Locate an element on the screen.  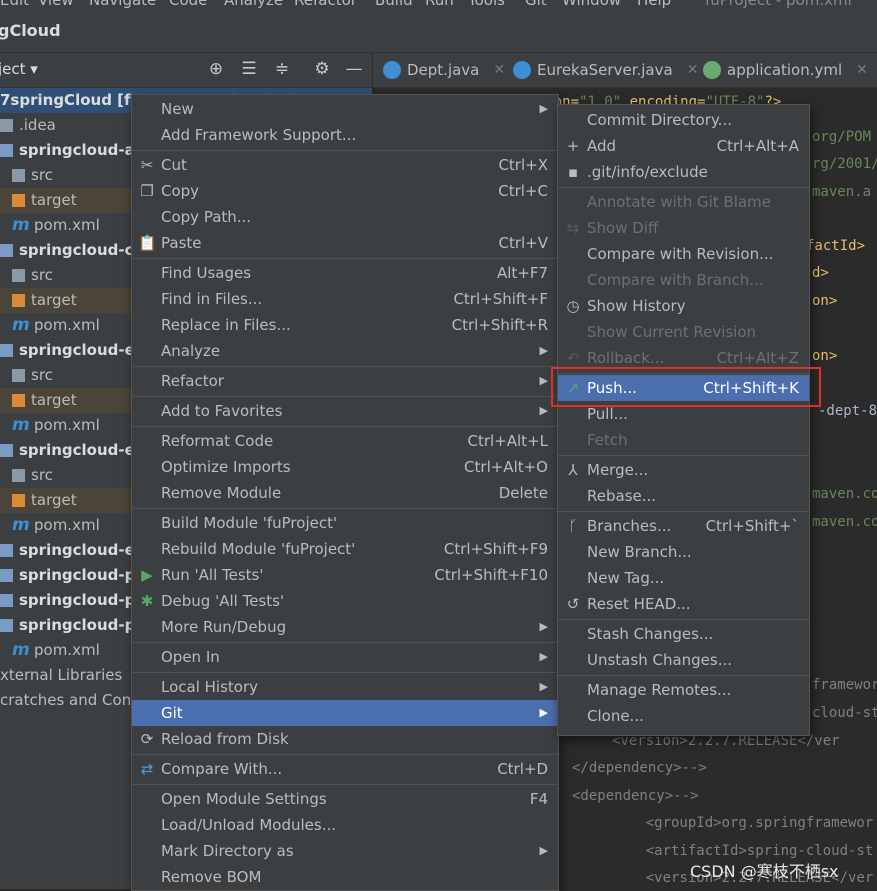
menubar-item: Run is located at coordinates (439, 4).